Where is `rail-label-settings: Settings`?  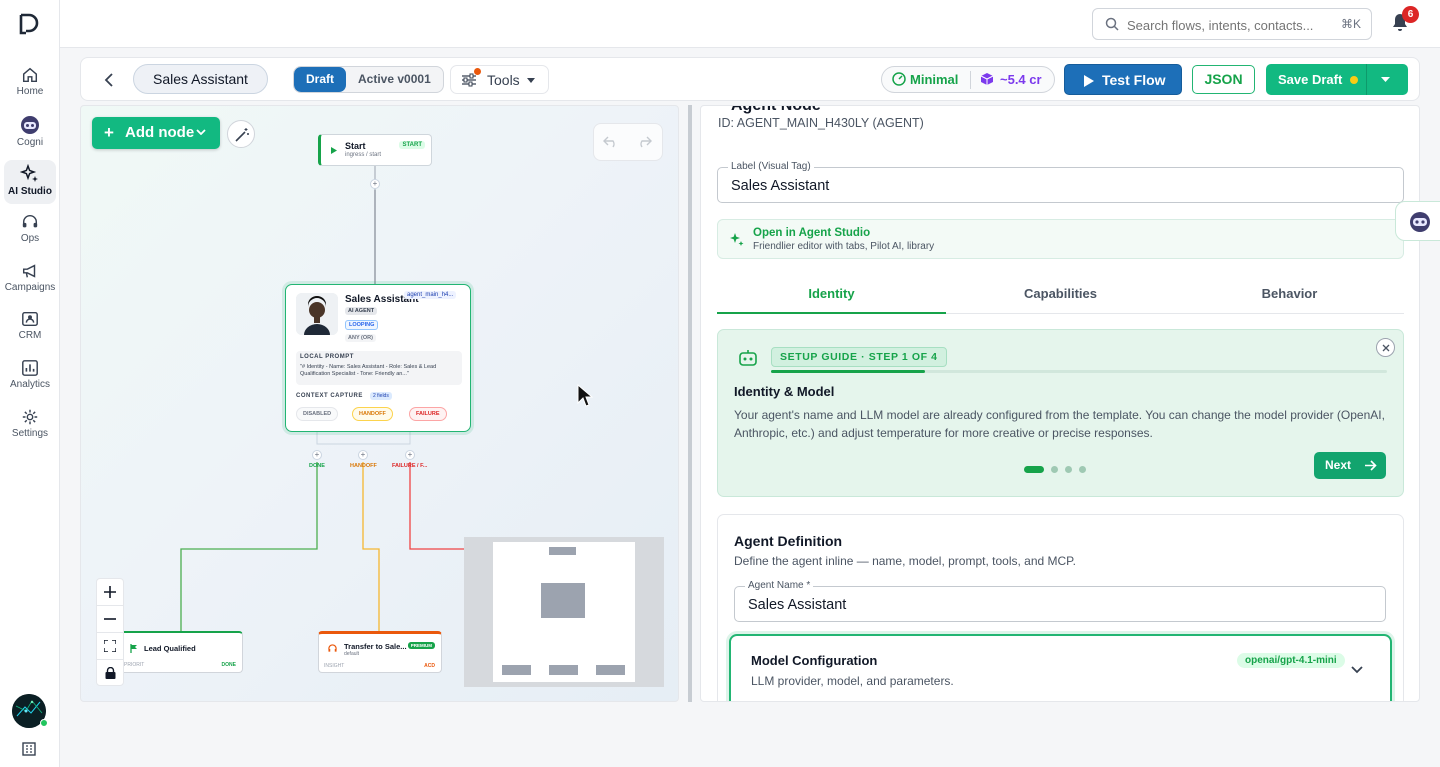
rail-label-settings: Settings is located at coordinates (30, 433).